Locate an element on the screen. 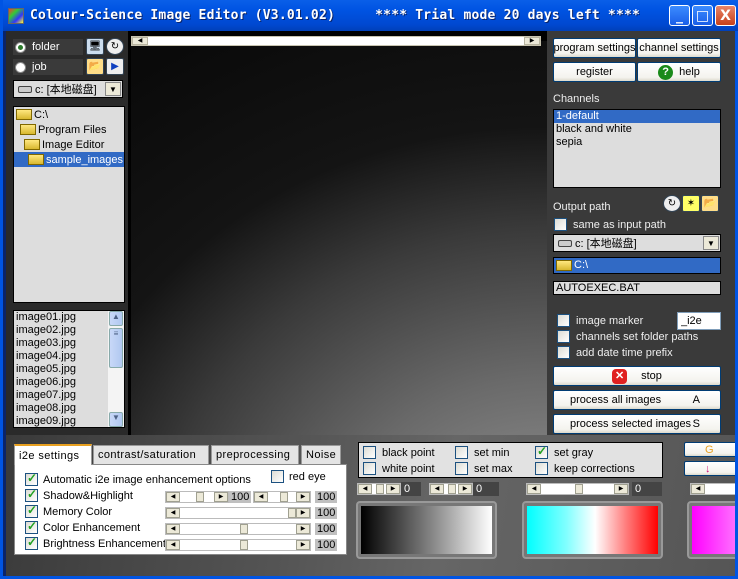 This screenshot has height=579, width=738. scroll-left-arrow-icon: ◀ is located at coordinates (140, 41).